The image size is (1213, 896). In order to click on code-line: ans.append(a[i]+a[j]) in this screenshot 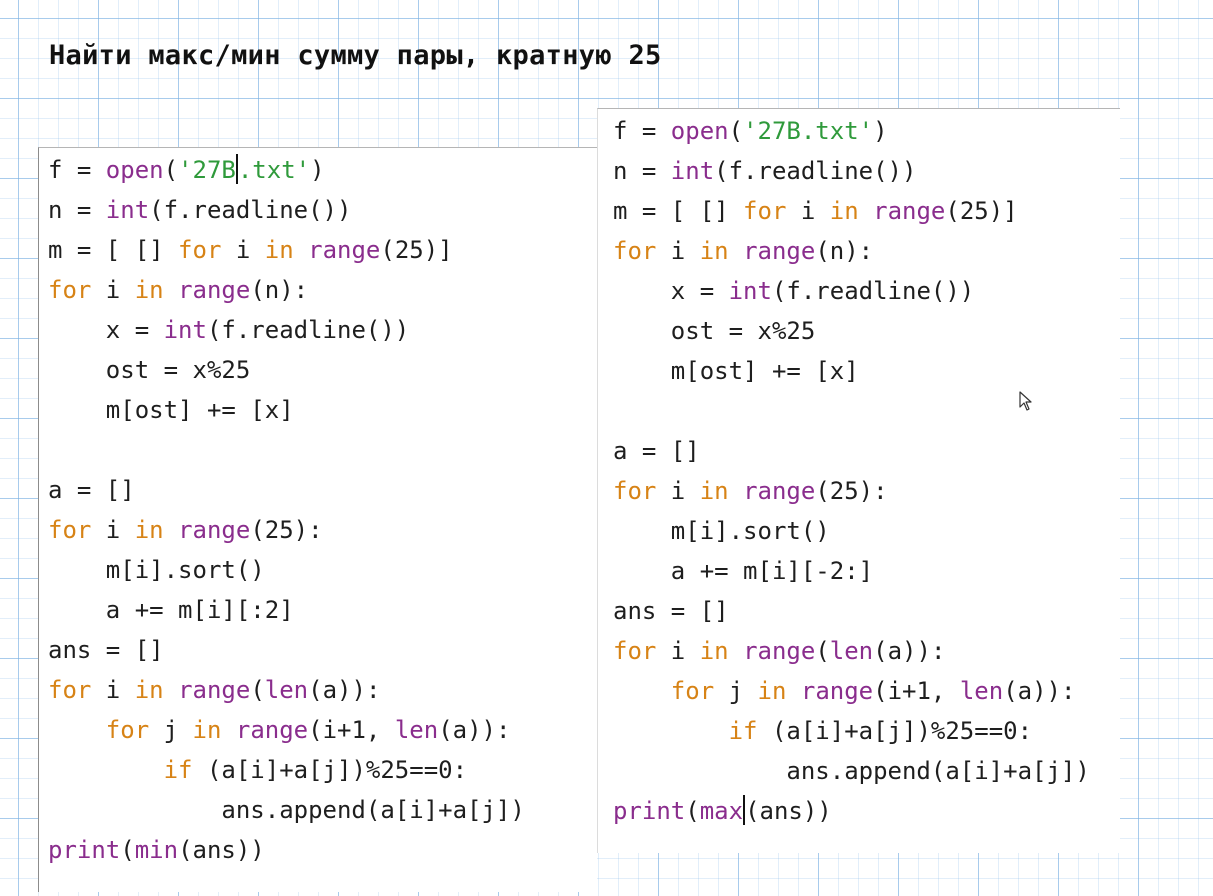, I will do `click(851, 771)`.